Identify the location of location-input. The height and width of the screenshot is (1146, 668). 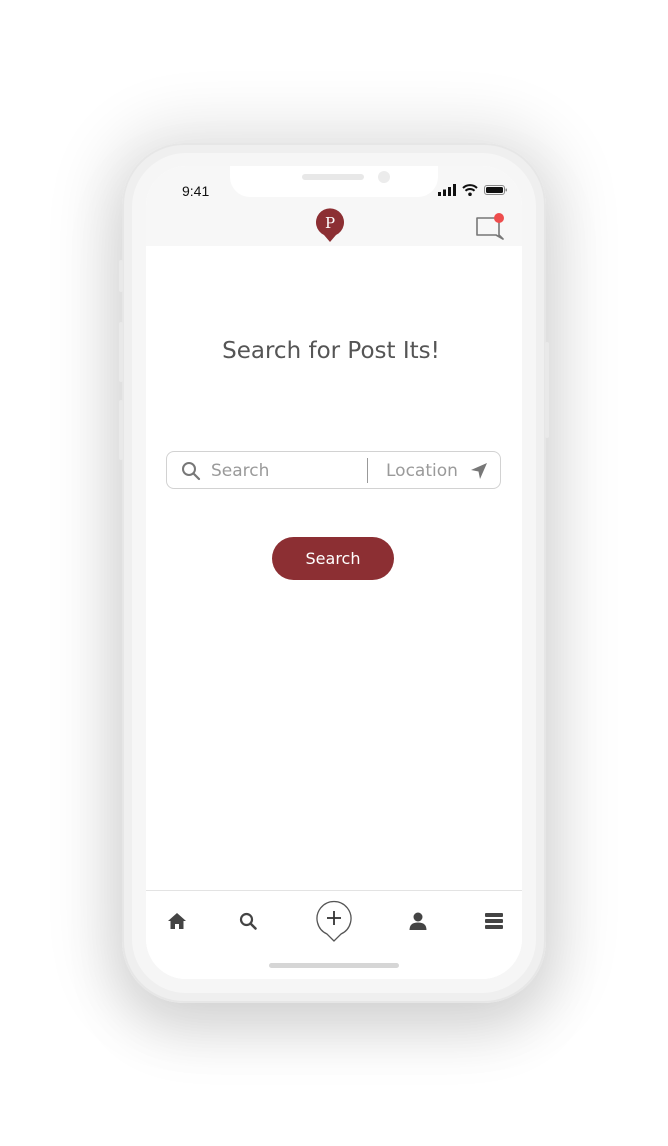
(426, 471).